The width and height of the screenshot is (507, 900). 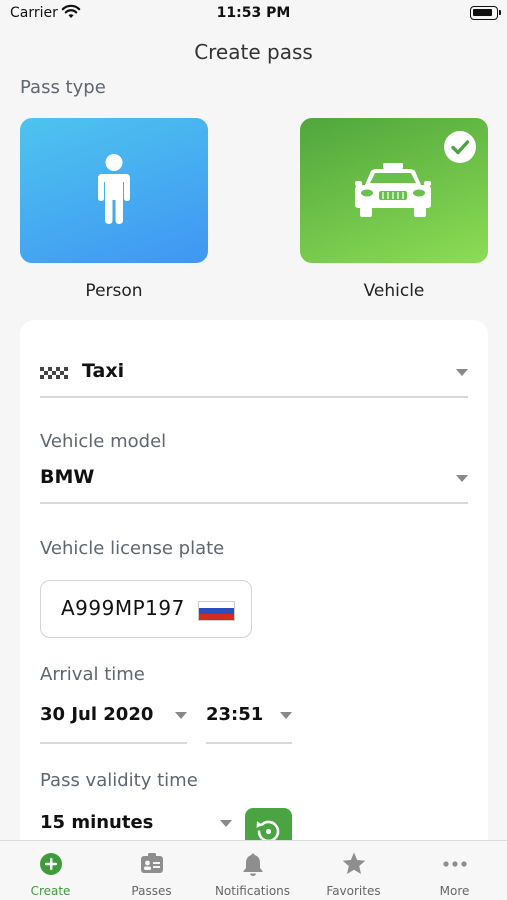 What do you see at coordinates (97, 714) in the screenshot?
I see `arrival-date-value: 30 Jul 2020` at bounding box center [97, 714].